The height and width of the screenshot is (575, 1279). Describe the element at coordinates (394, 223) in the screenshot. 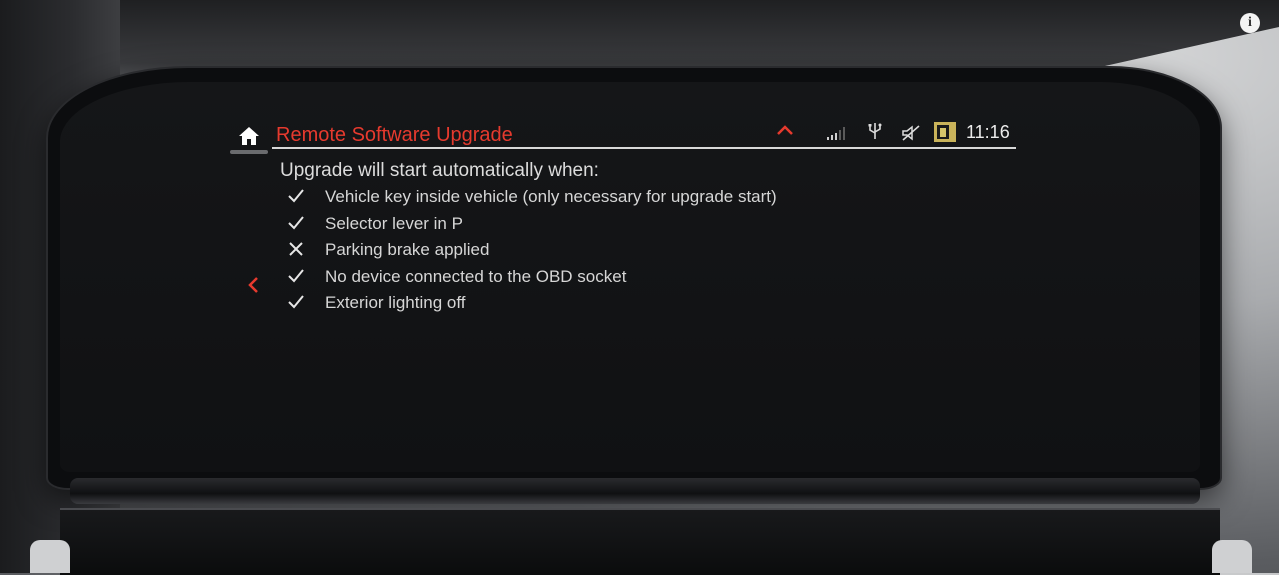

I see `condition-label: Selector lever in P` at that location.